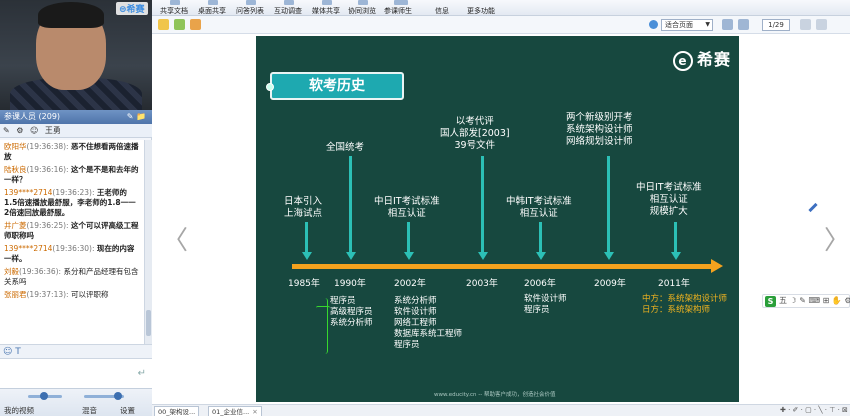 This screenshot has width=850, height=416. I want to click on page-number-value: 1/29, so click(776, 25).